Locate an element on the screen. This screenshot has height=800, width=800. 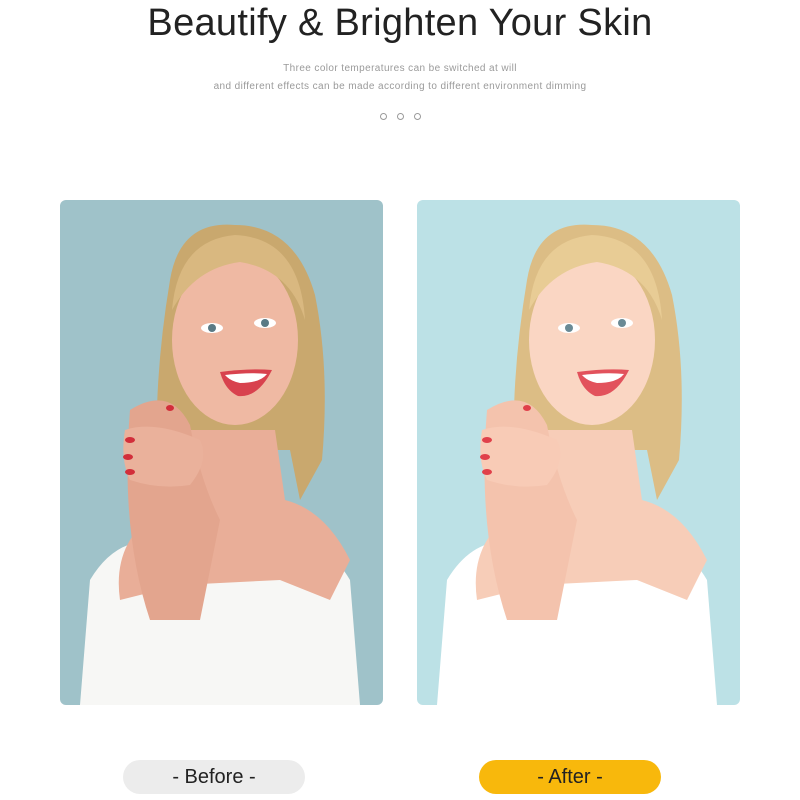
pager-dots is located at coordinates (400, 116).